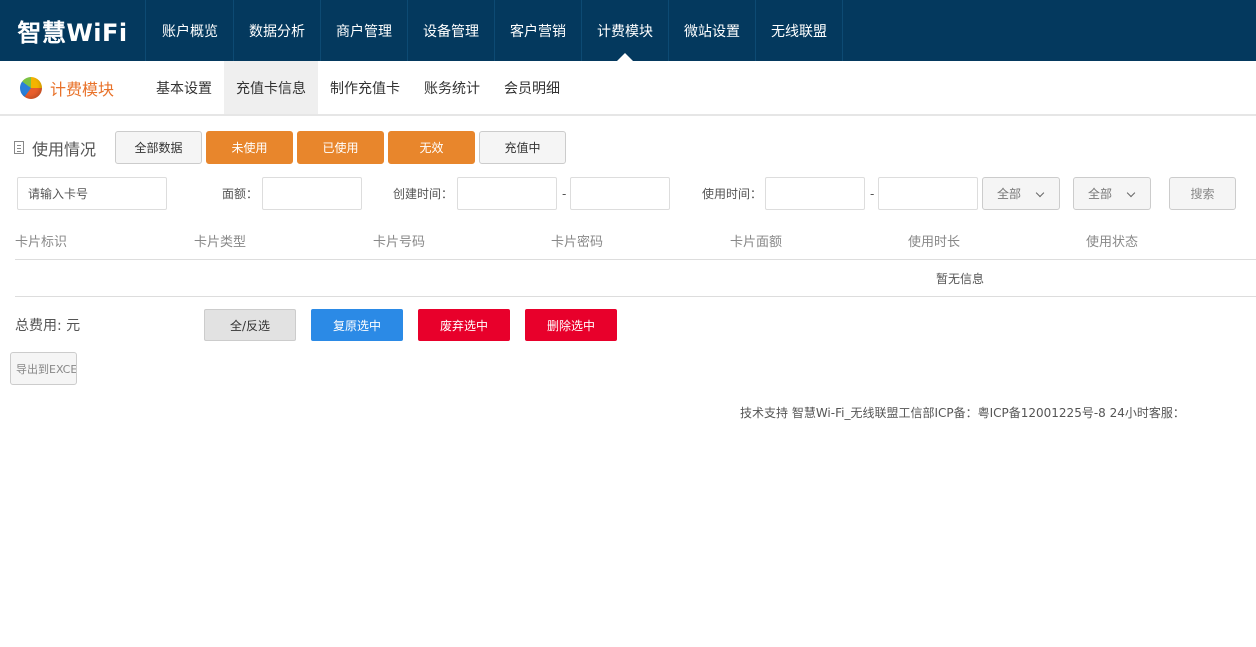  I want to click on module-header: 计费模块, so click(67, 87).